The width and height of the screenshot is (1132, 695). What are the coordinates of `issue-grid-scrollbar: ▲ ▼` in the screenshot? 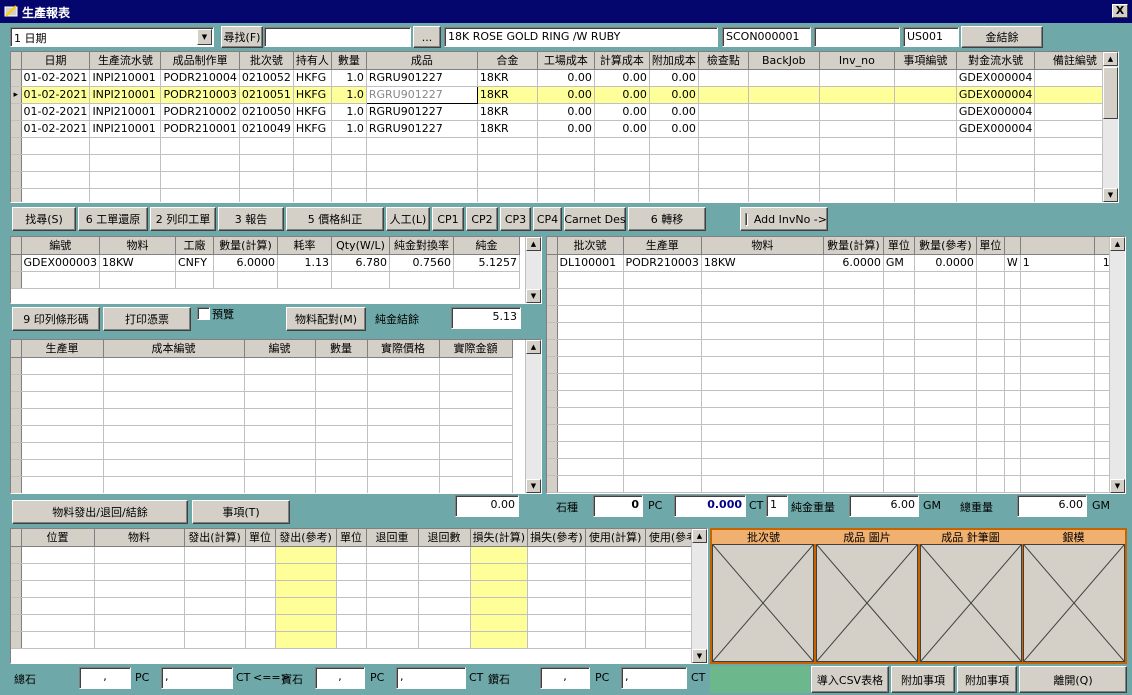 It's located at (699, 596).